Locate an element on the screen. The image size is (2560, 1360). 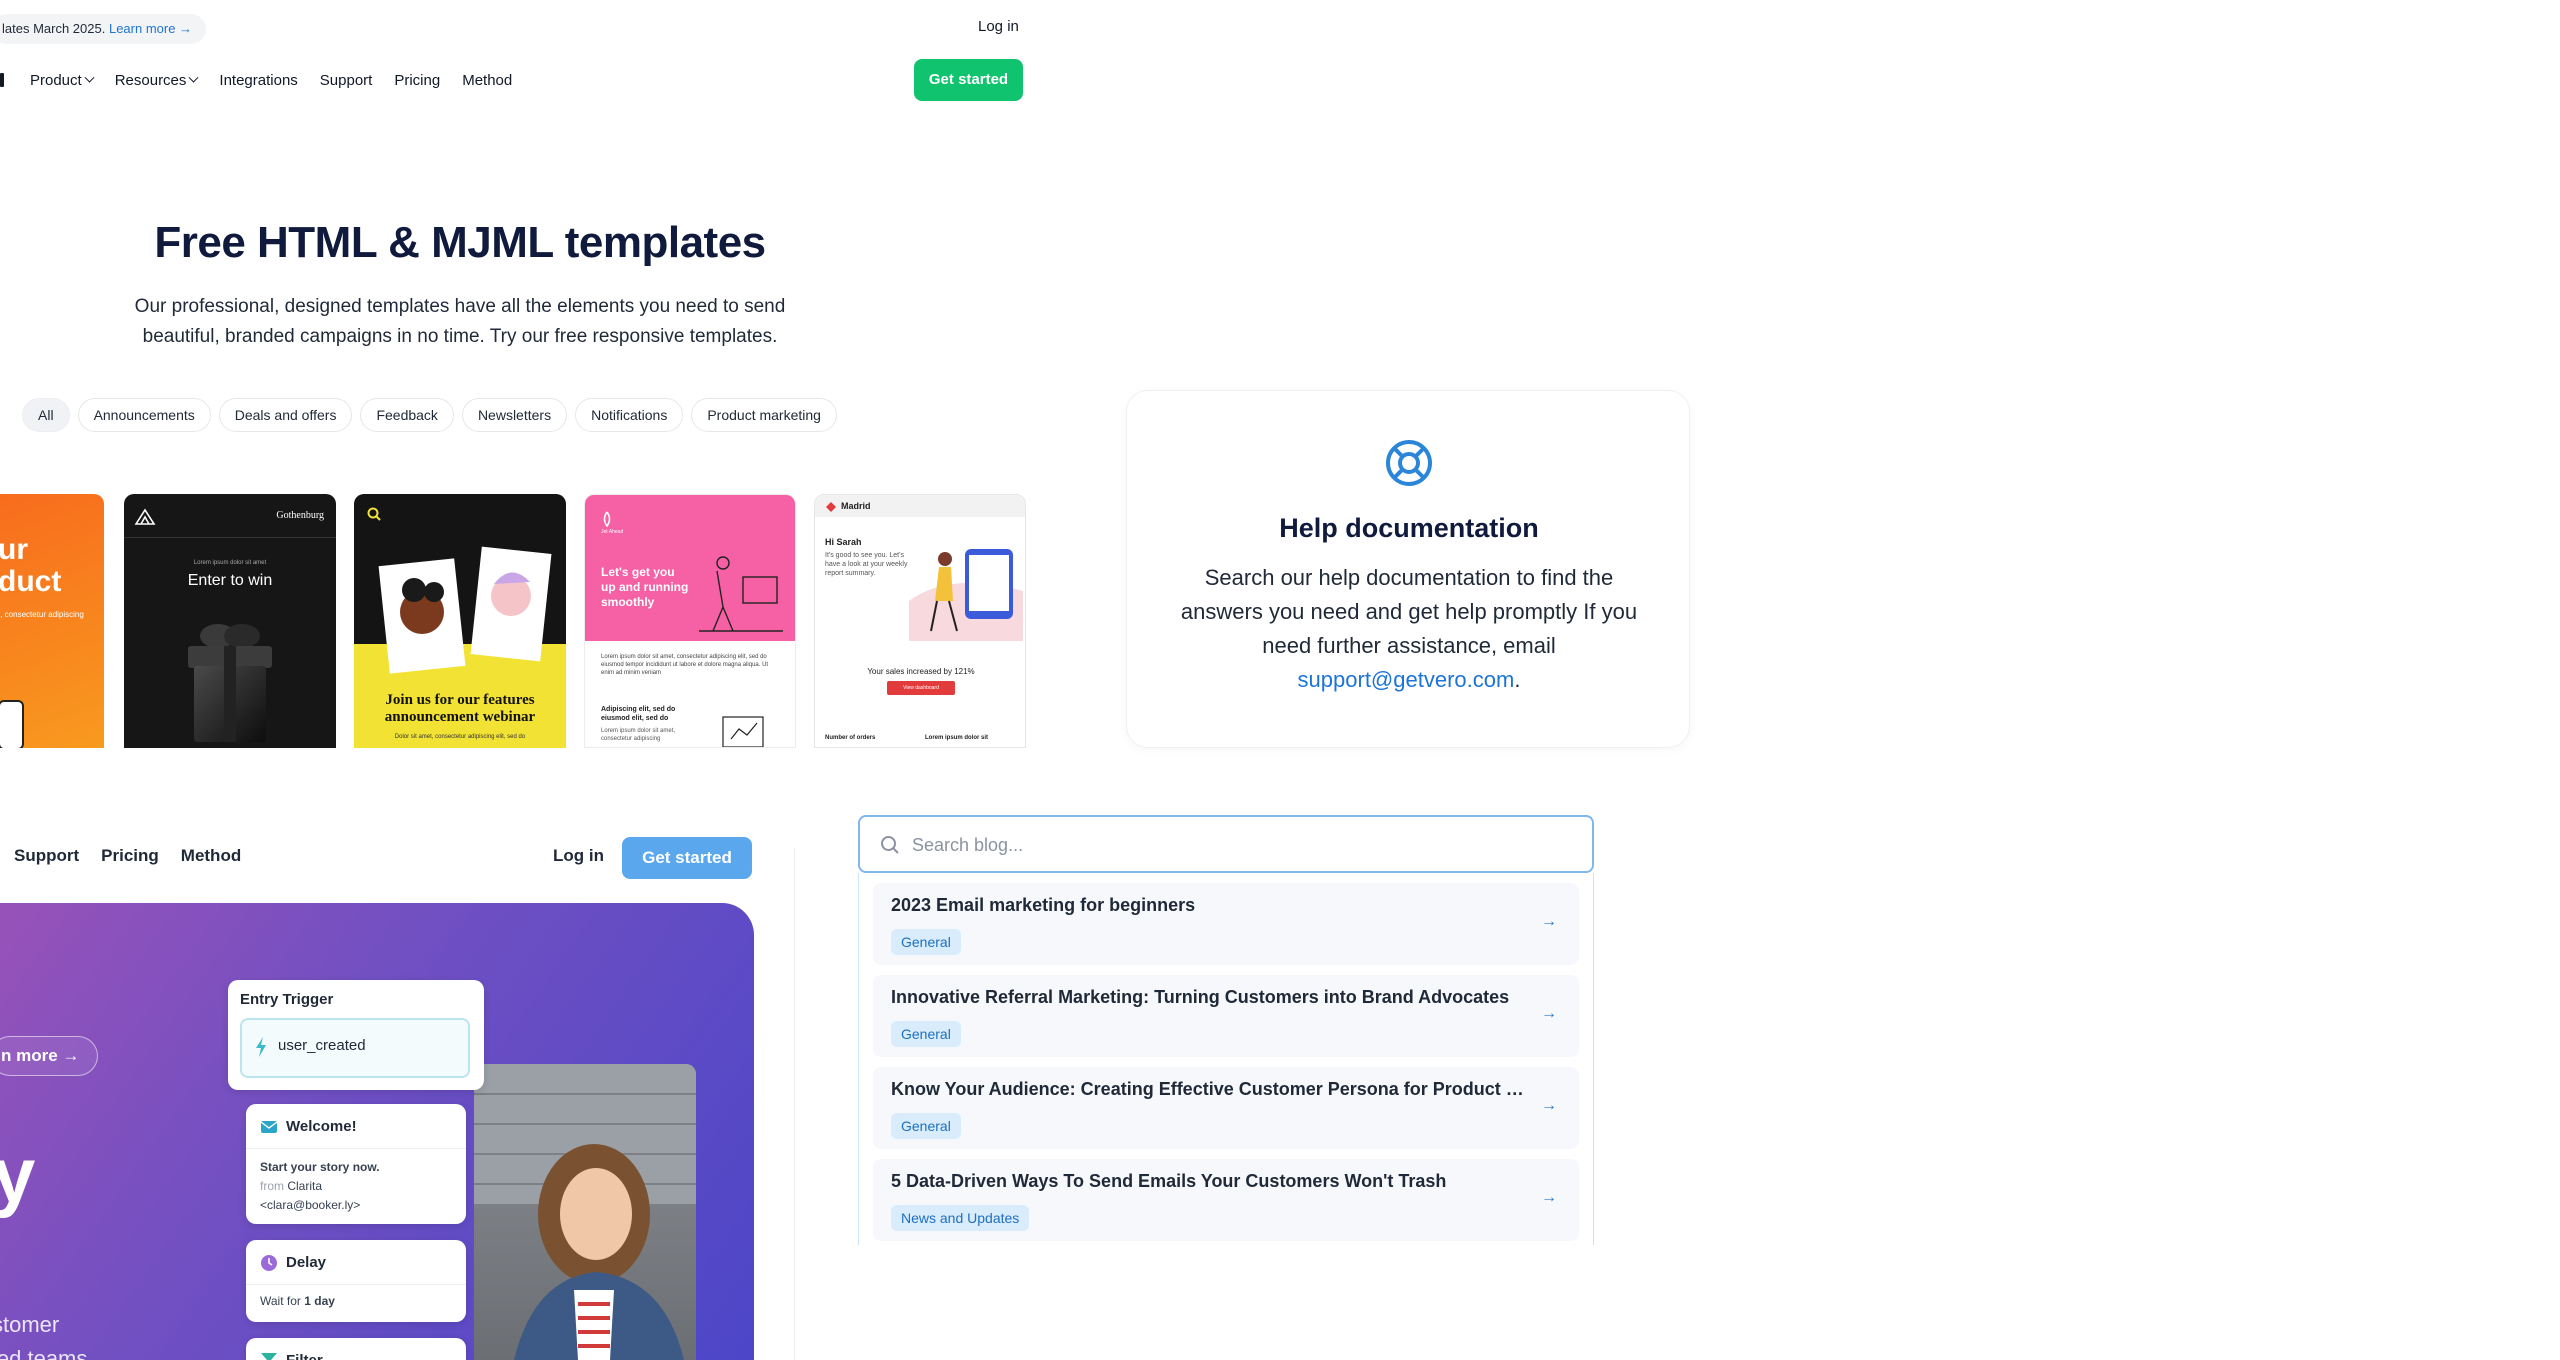
phone-illustration is located at coordinates (12, 724).